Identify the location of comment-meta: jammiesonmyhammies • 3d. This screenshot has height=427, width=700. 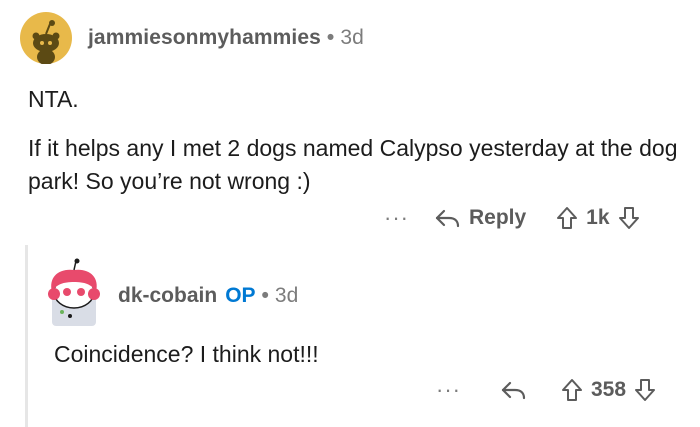
(226, 38).